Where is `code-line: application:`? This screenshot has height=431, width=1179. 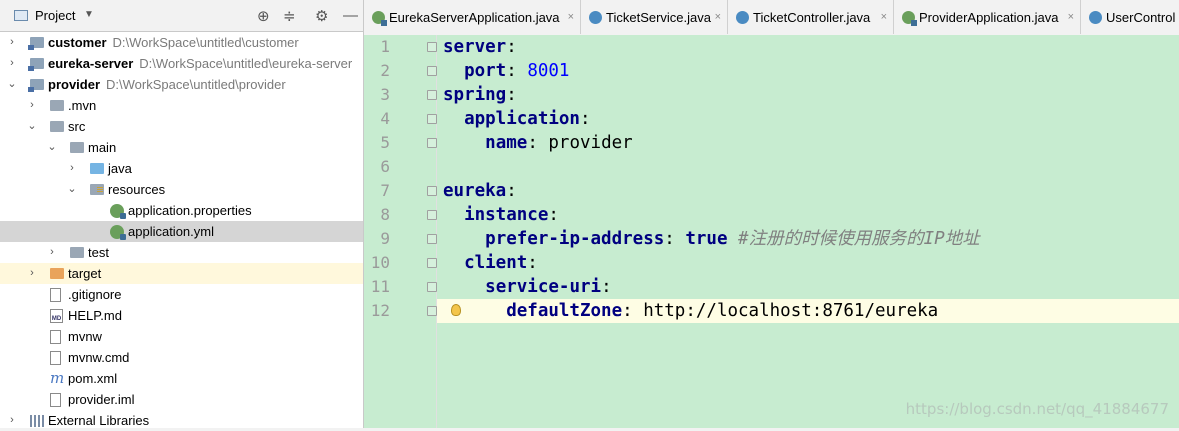 code-line: application: is located at coordinates (516, 119).